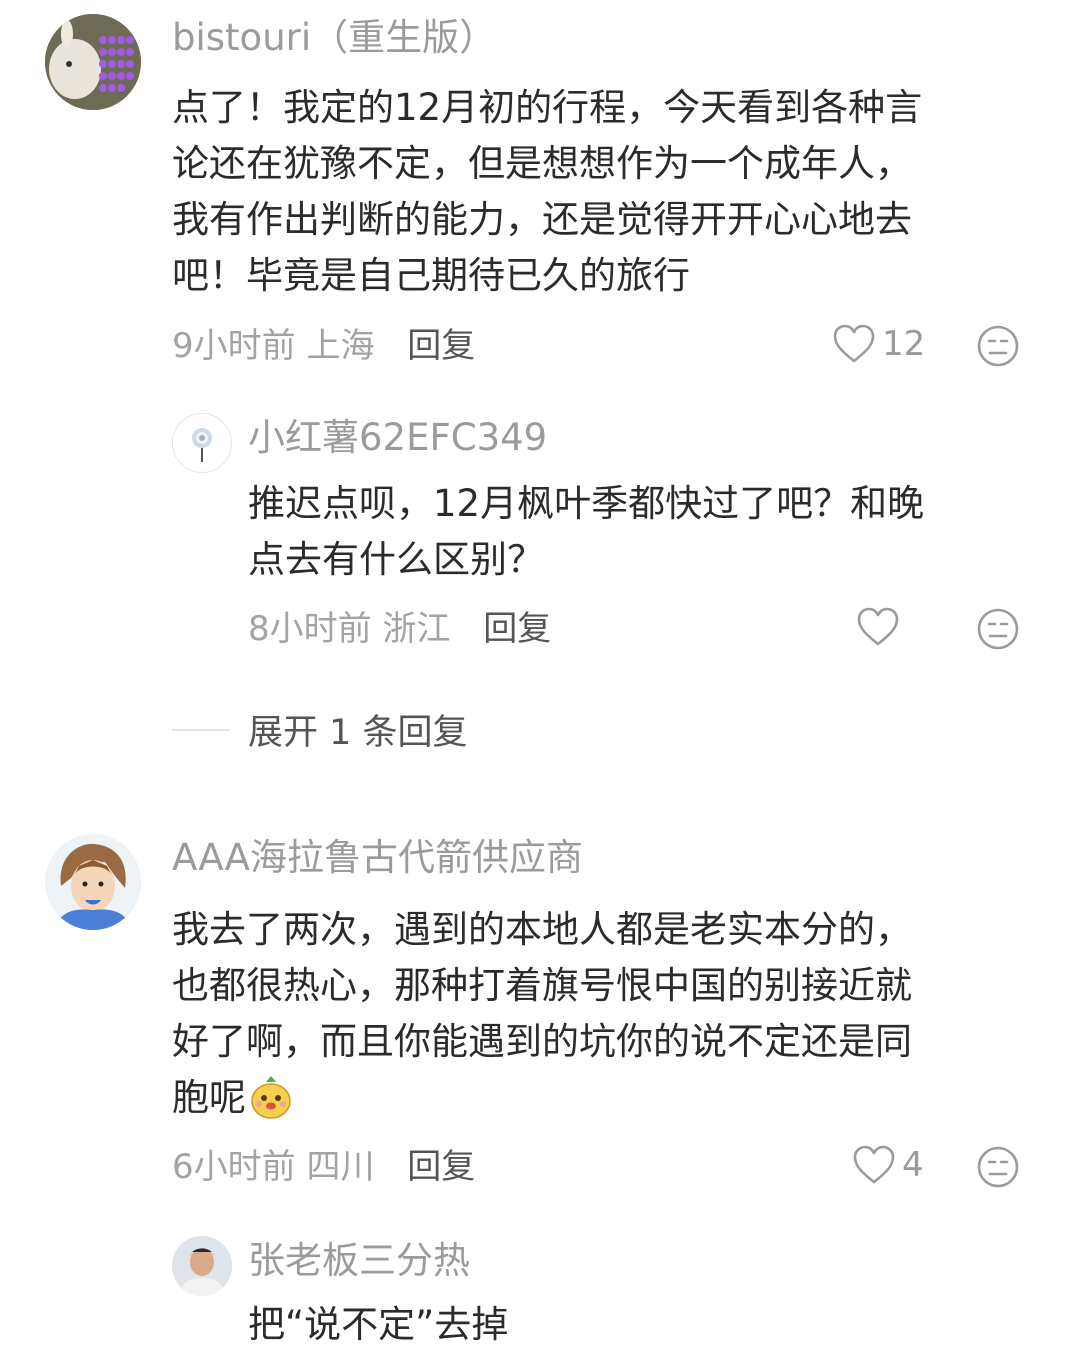  What do you see at coordinates (431, 275) in the screenshot?
I see `comment-line: 吧！毕竟是自己期待已久的旅行` at bounding box center [431, 275].